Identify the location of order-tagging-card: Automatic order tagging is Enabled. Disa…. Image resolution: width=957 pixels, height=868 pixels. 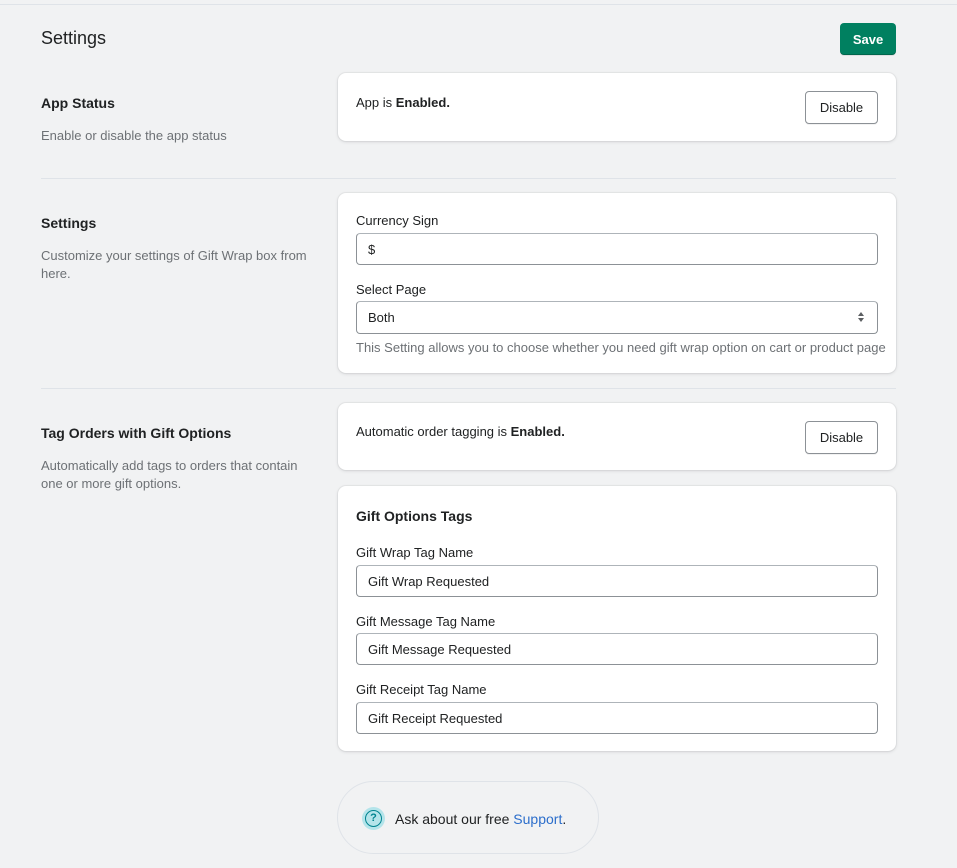
(617, 436).